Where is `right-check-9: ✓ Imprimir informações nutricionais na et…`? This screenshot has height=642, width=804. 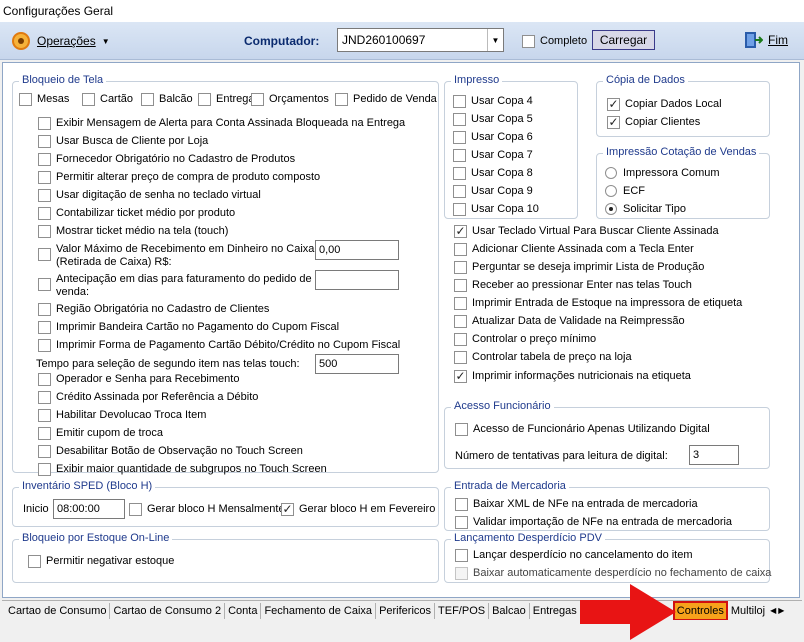 right-check-9: ✓ Imprimir informações nutricionais na et… is located at coordinates (572, 376).